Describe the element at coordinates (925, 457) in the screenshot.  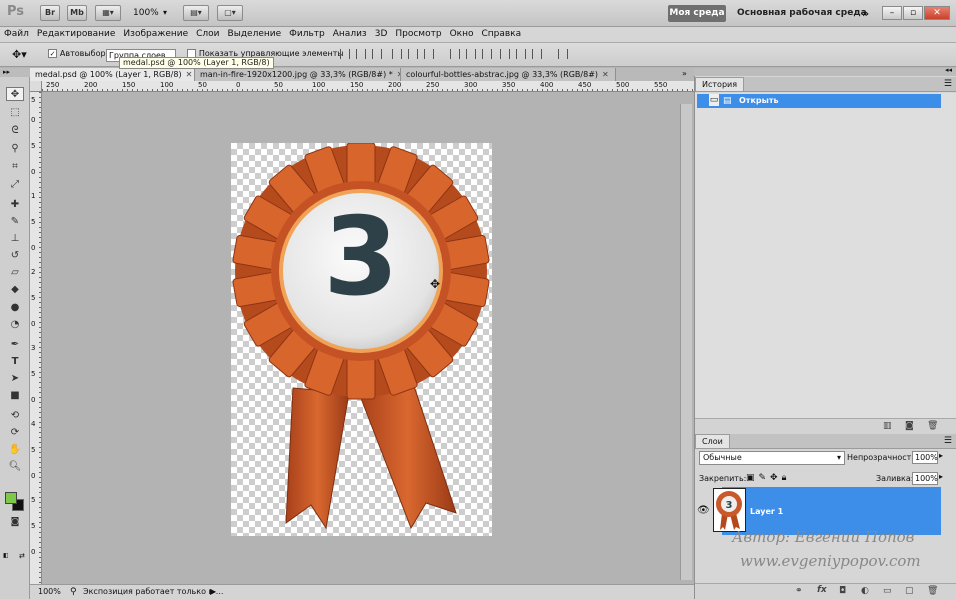
I see `opacity-input: 100%` at that location.